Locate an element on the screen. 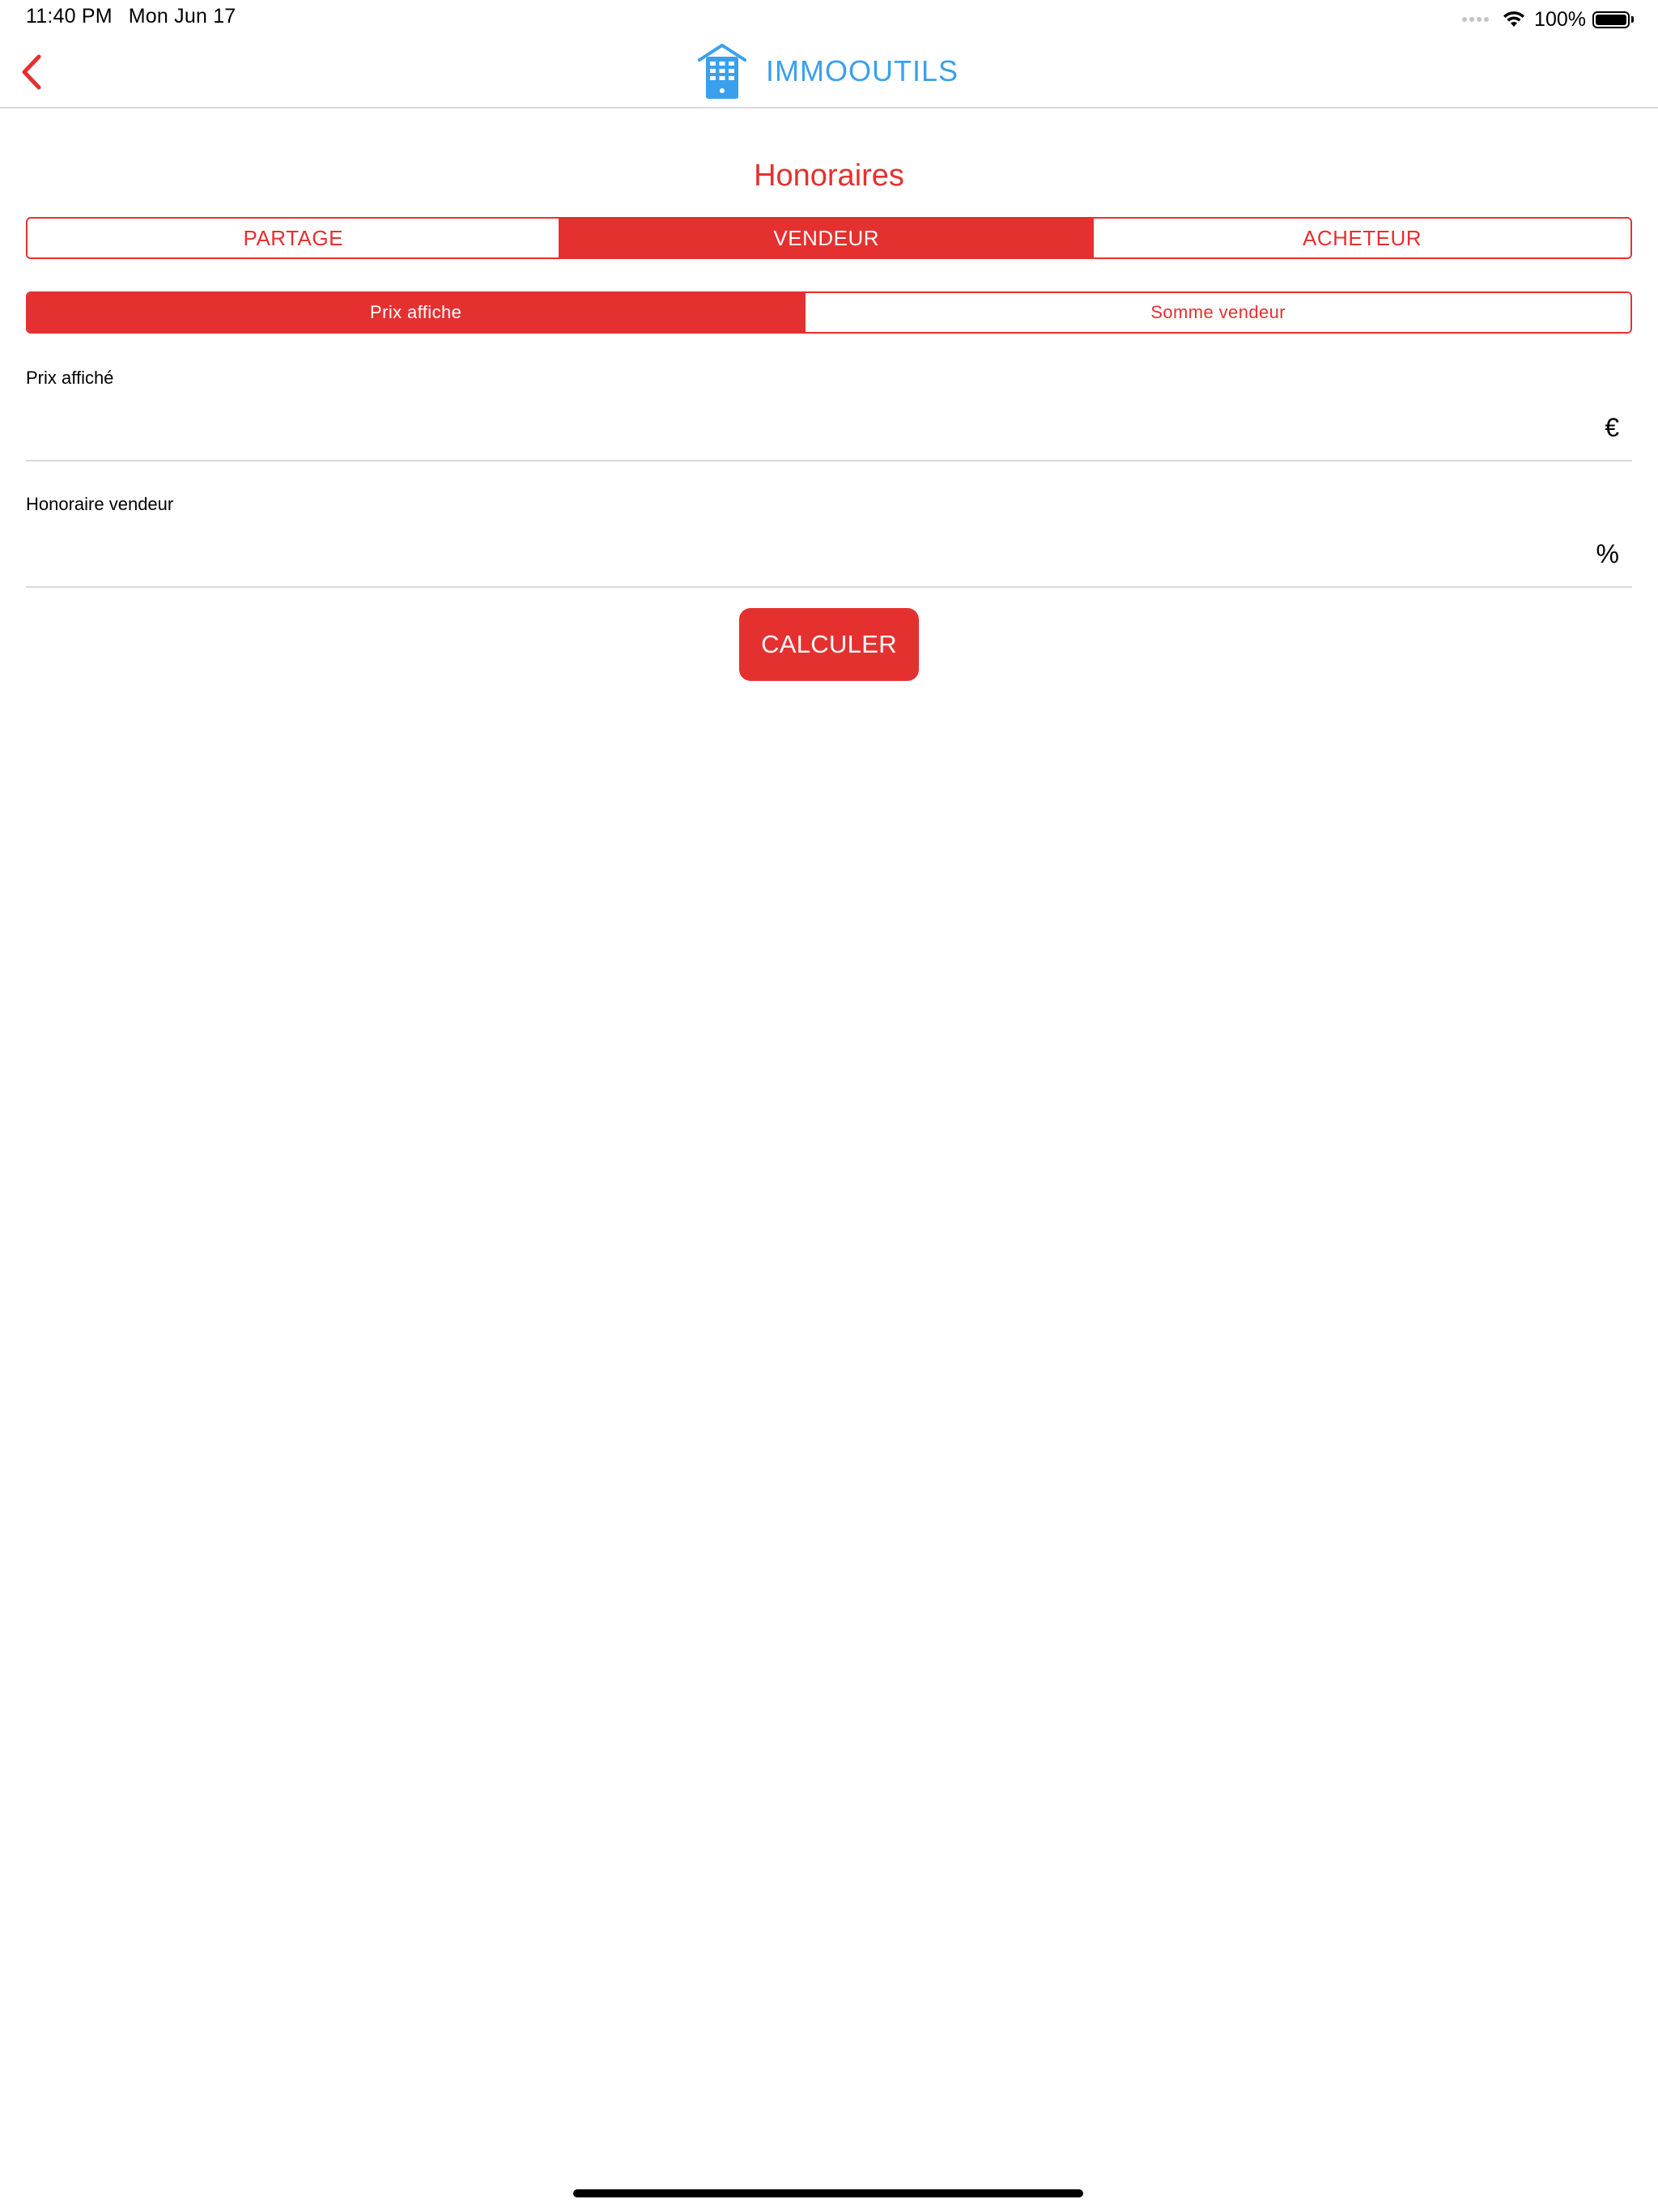  tab-vendeur: VENDEUR is located at coordinates (825, 238).